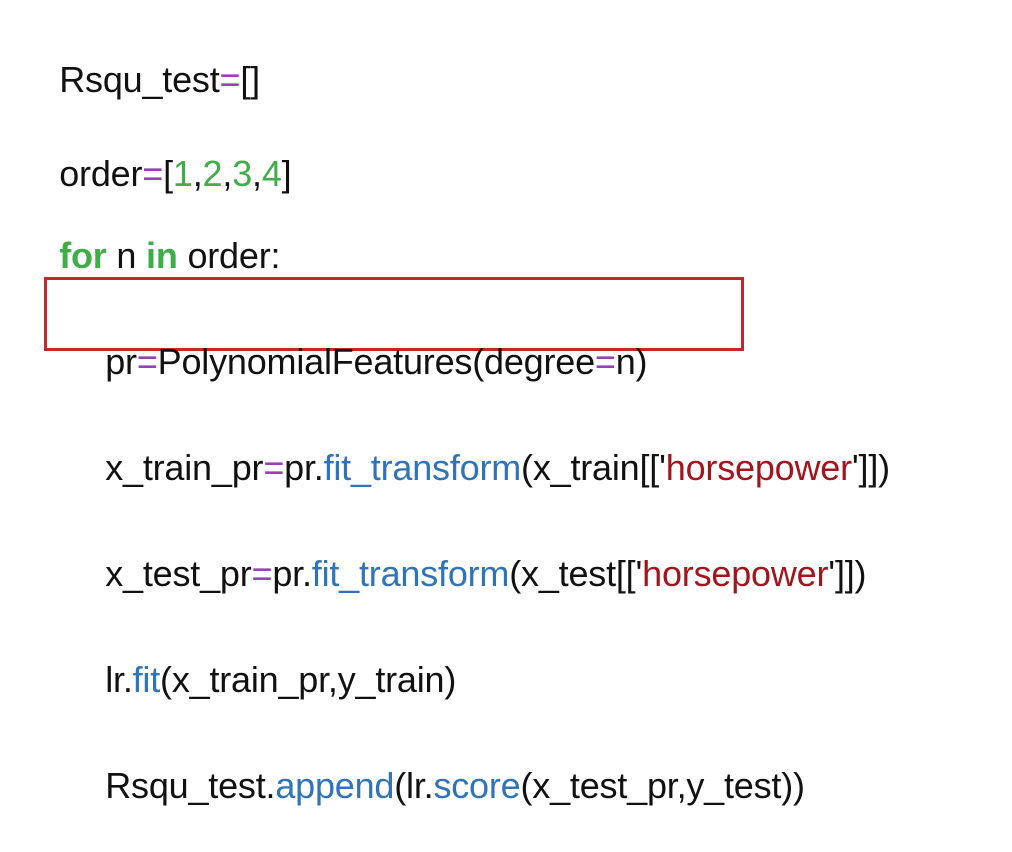 Image resolution: width=1012 pixels, height=852 pixels. What do you see at coordinates (184, 467) in the screenshot?
I see `code-token: x_train_pr` at bounding box center [184, 467].